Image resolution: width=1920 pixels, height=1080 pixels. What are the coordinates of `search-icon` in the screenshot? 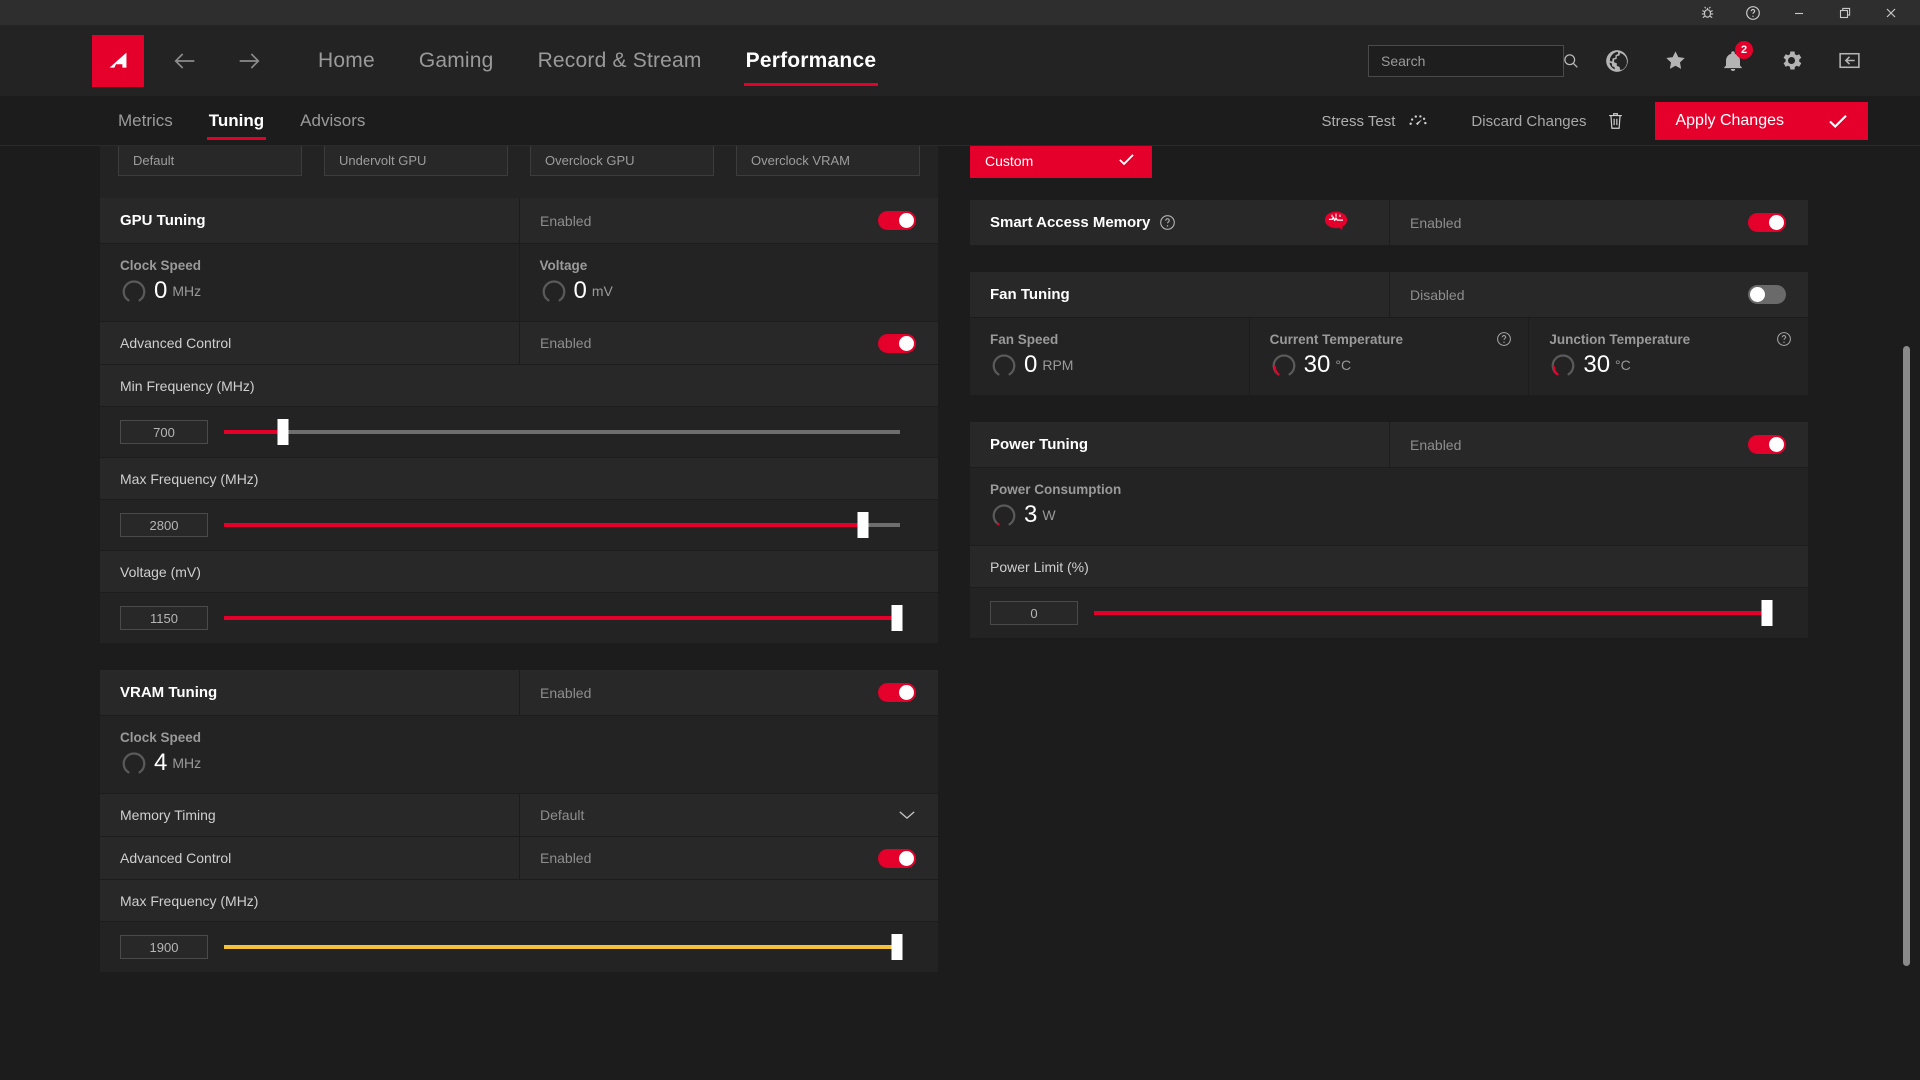 It's located at (1571, 61).